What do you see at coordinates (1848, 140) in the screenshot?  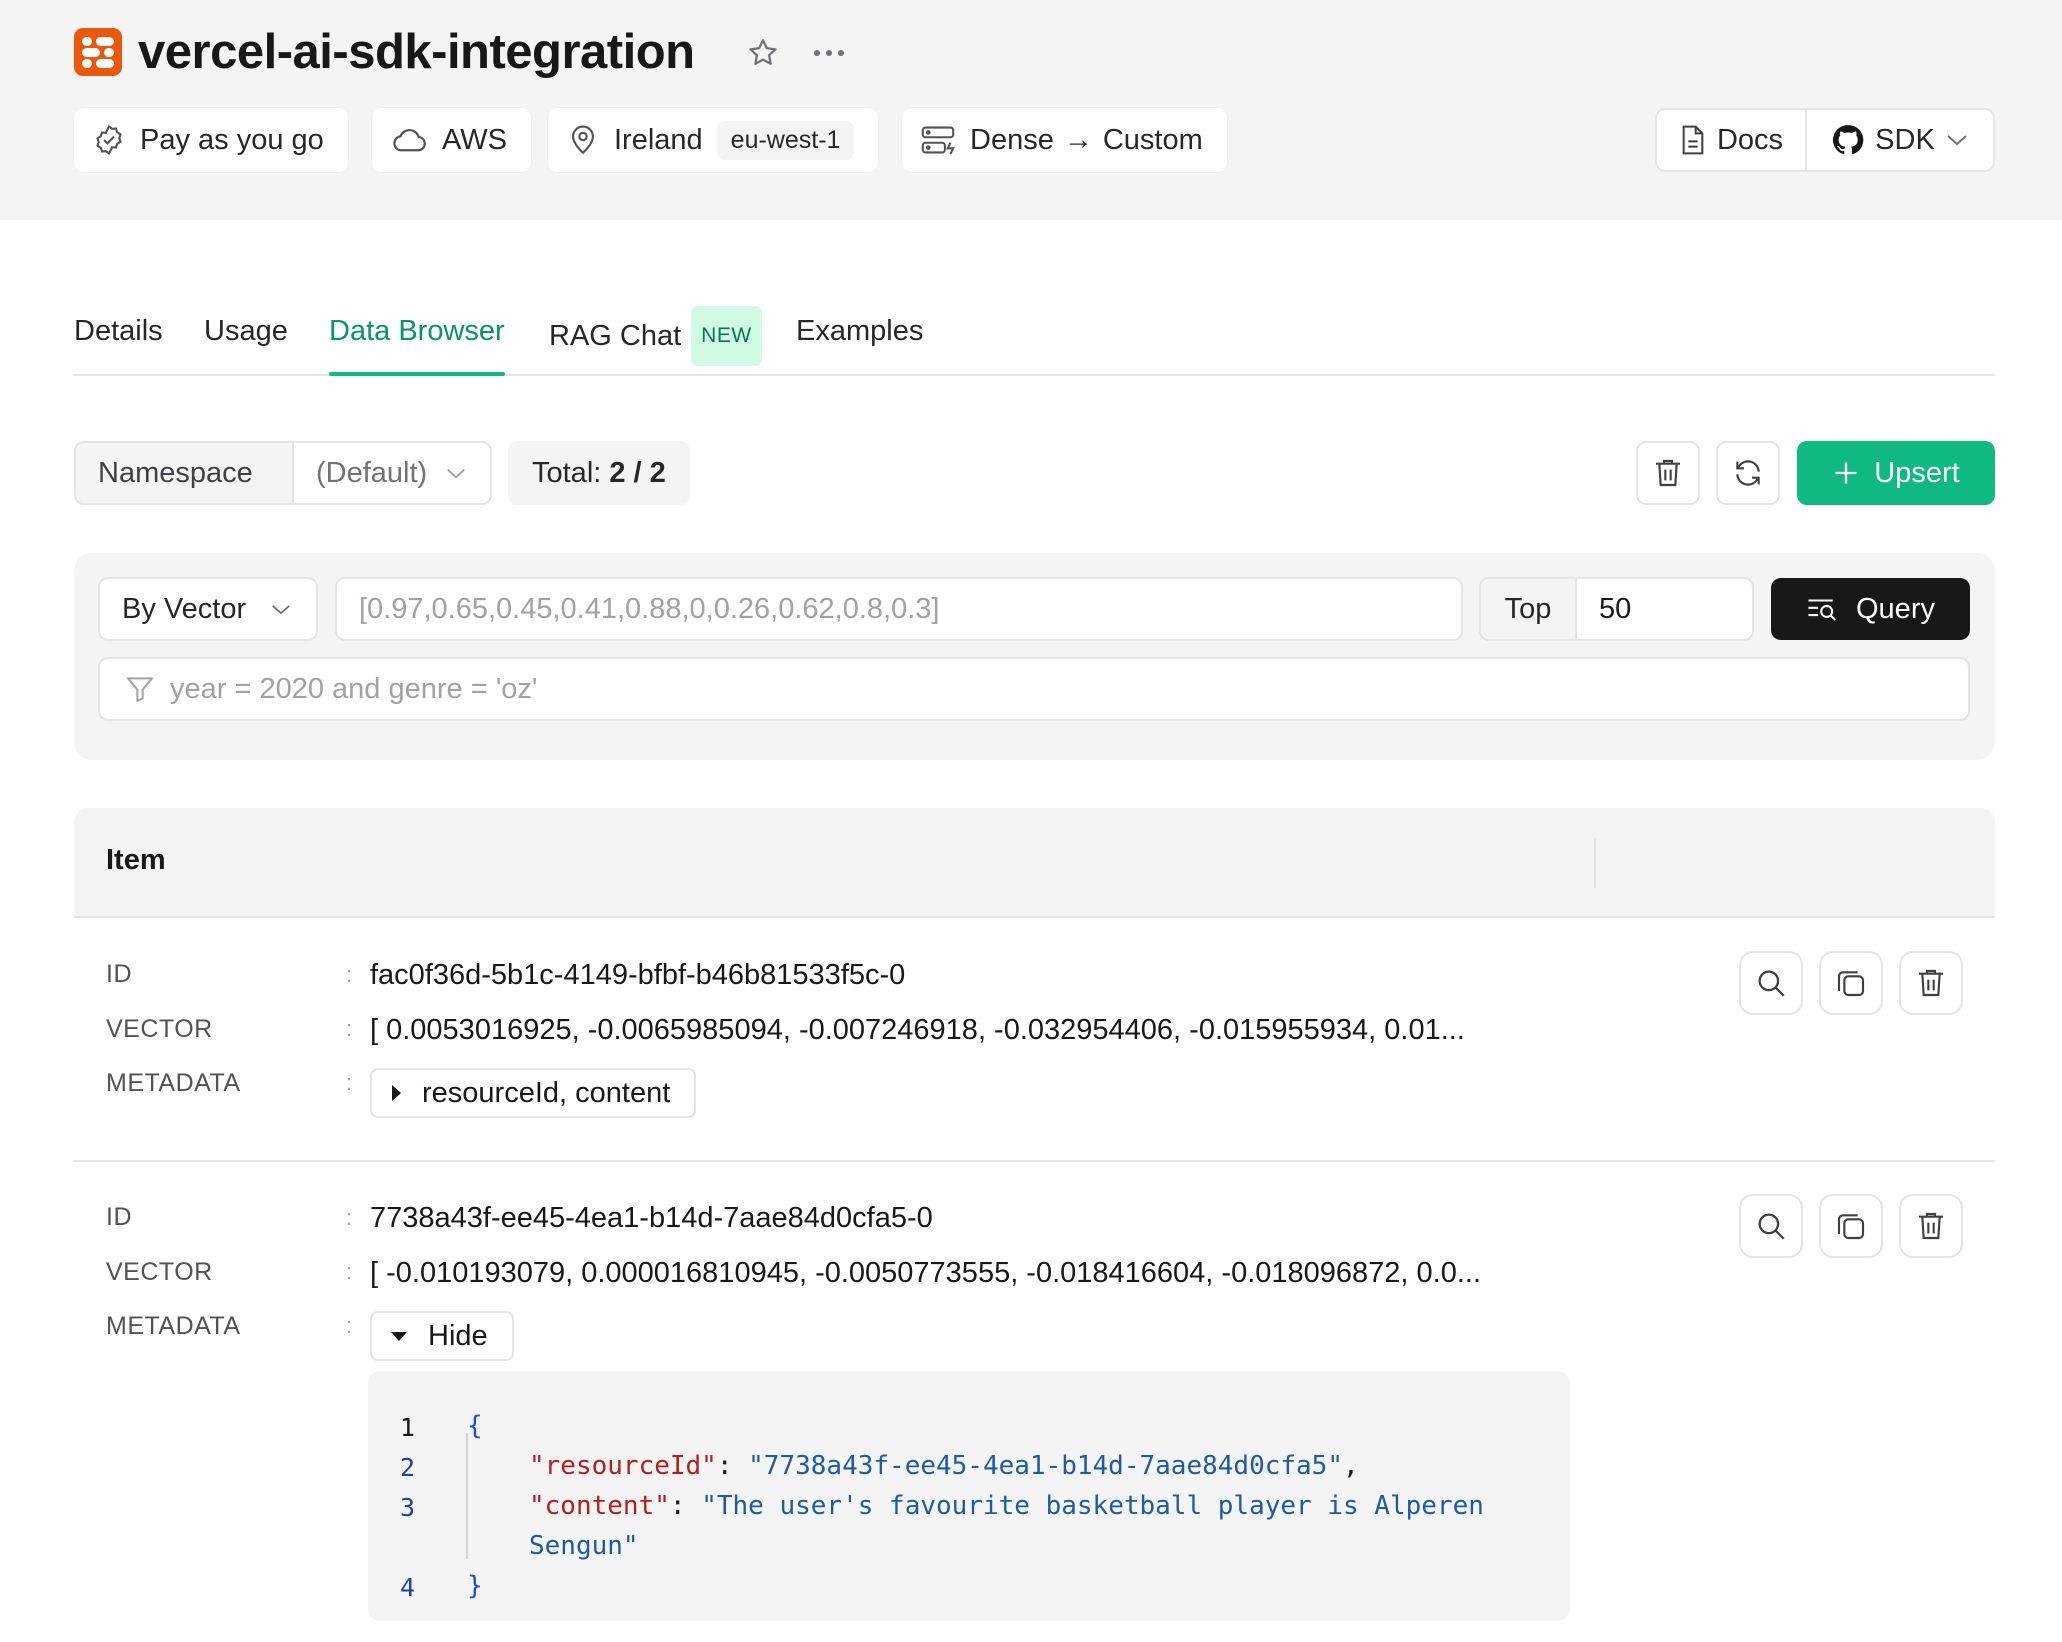 I see `github-icon` at bounding box center [1848, 140].